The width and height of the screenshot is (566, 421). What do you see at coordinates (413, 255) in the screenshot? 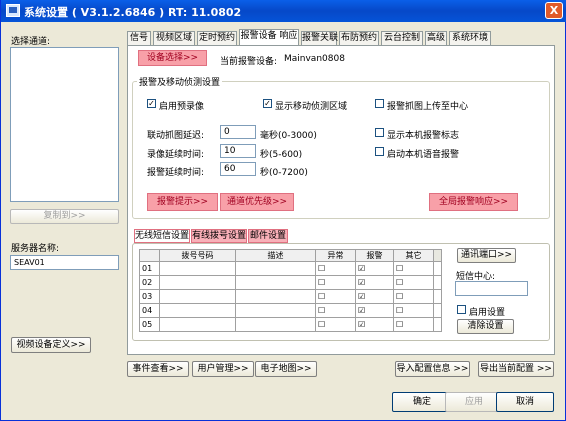
I see `col-header-other: 其它` at bounding box center [413, 255].